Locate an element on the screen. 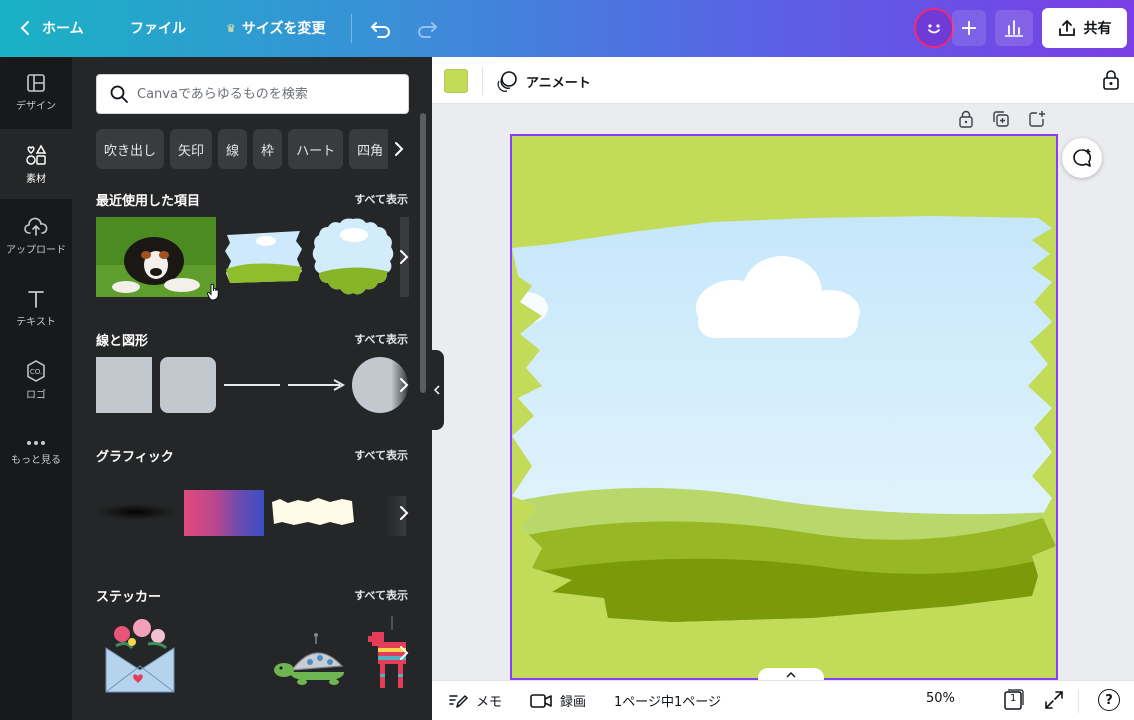 The height and width of the screenshot is (720, 1134). rail-item-uploads: アップロード is located at coordinates (36, 236).